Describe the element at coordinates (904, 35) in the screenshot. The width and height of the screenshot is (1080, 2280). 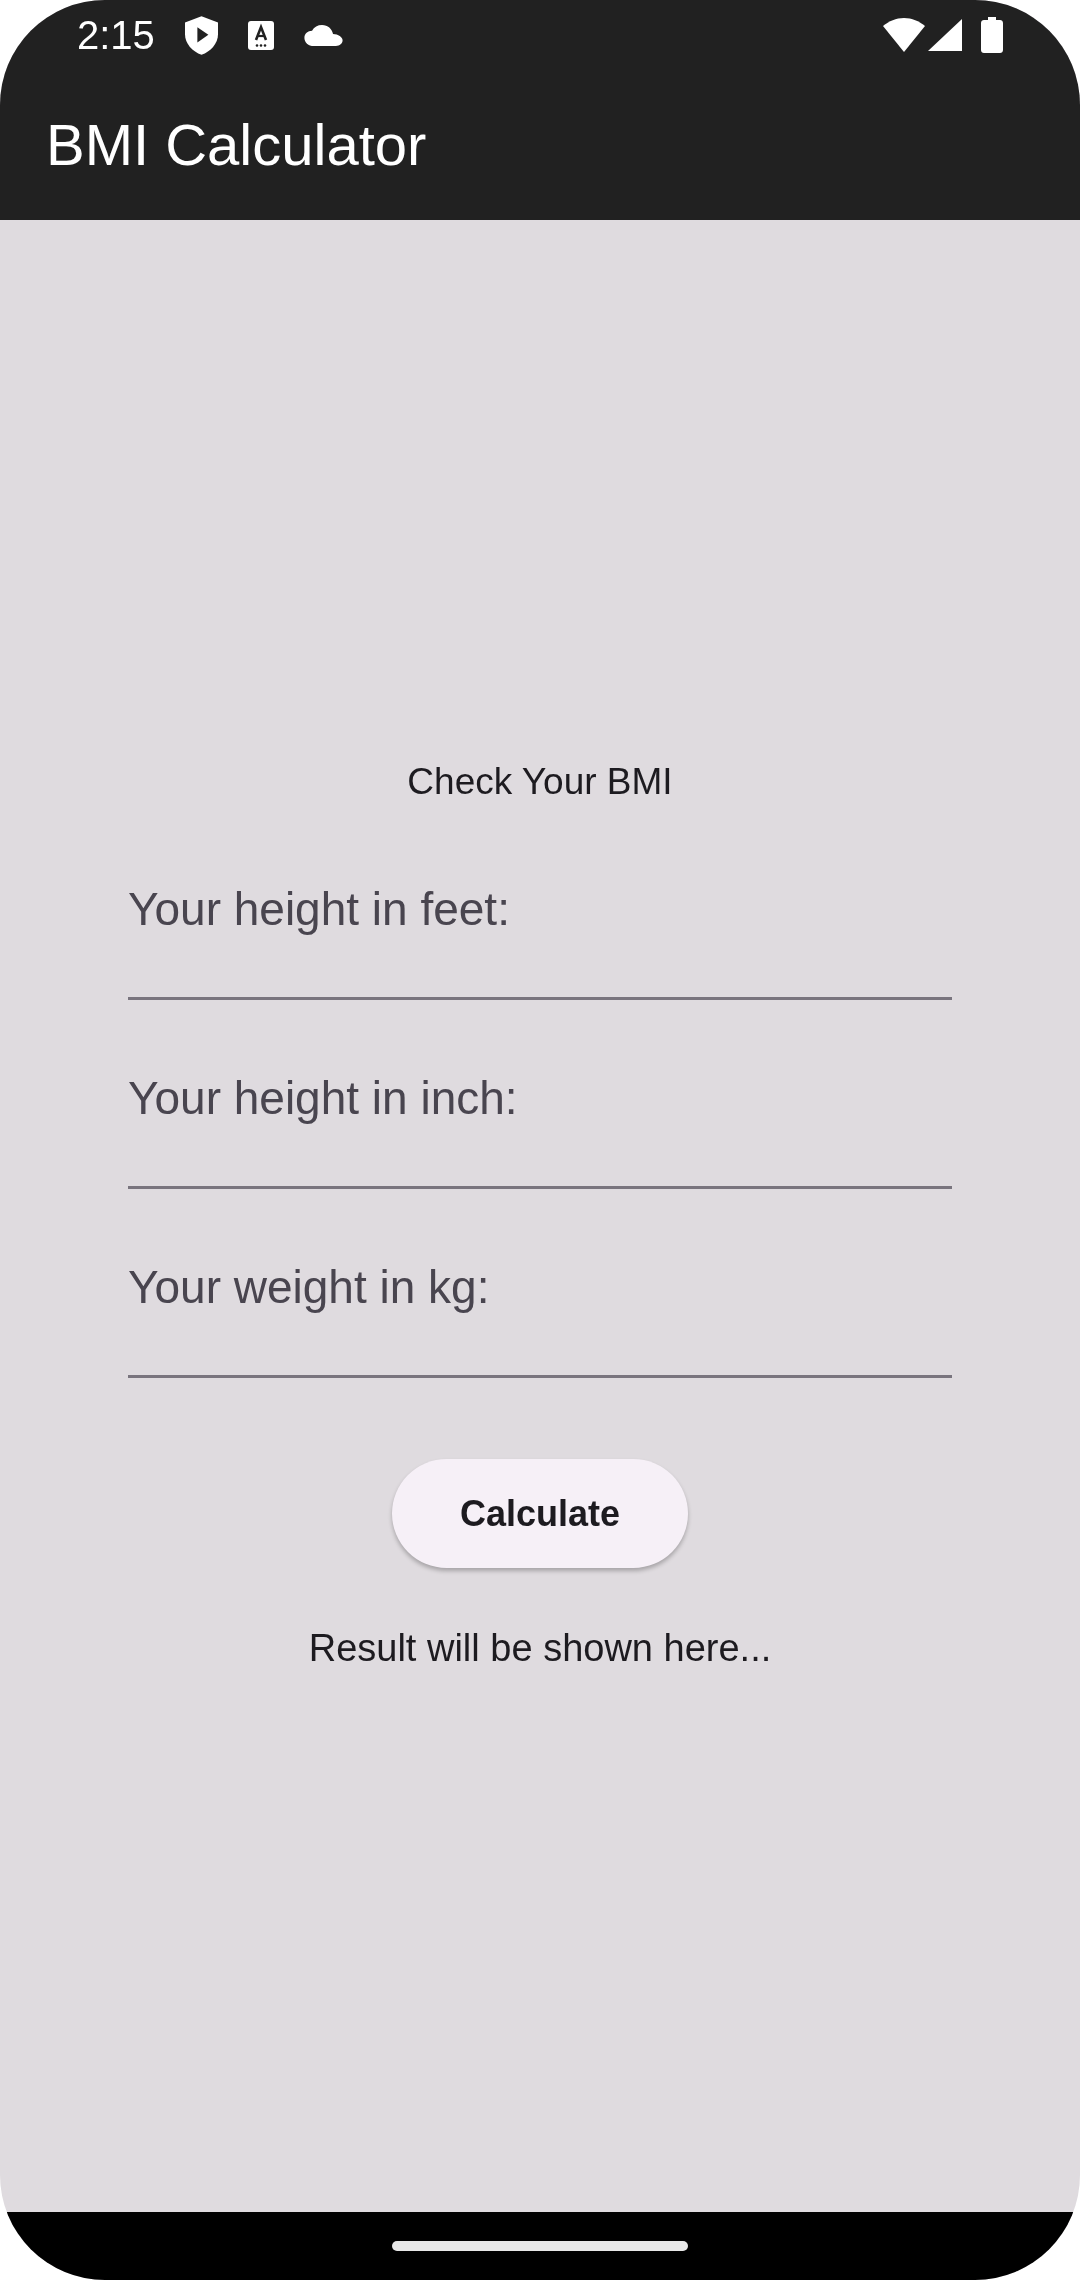
I see `wifi-icon` at that location.